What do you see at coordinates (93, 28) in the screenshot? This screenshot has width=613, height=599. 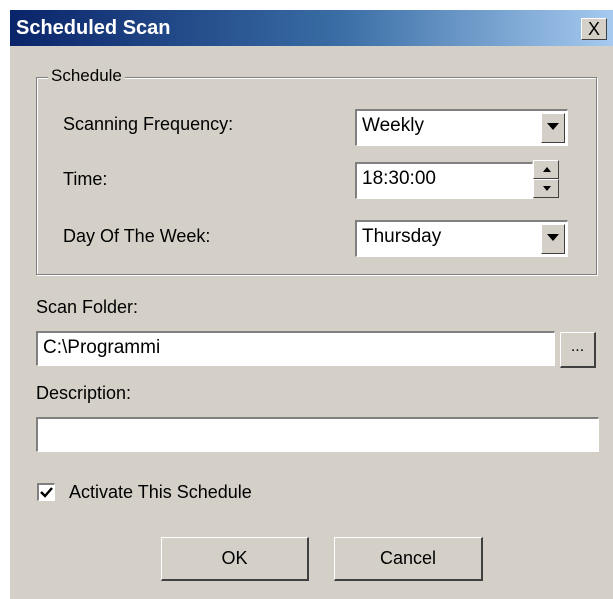 I see `window-title: Scheduled Scan` at bounding box center [93, 28].